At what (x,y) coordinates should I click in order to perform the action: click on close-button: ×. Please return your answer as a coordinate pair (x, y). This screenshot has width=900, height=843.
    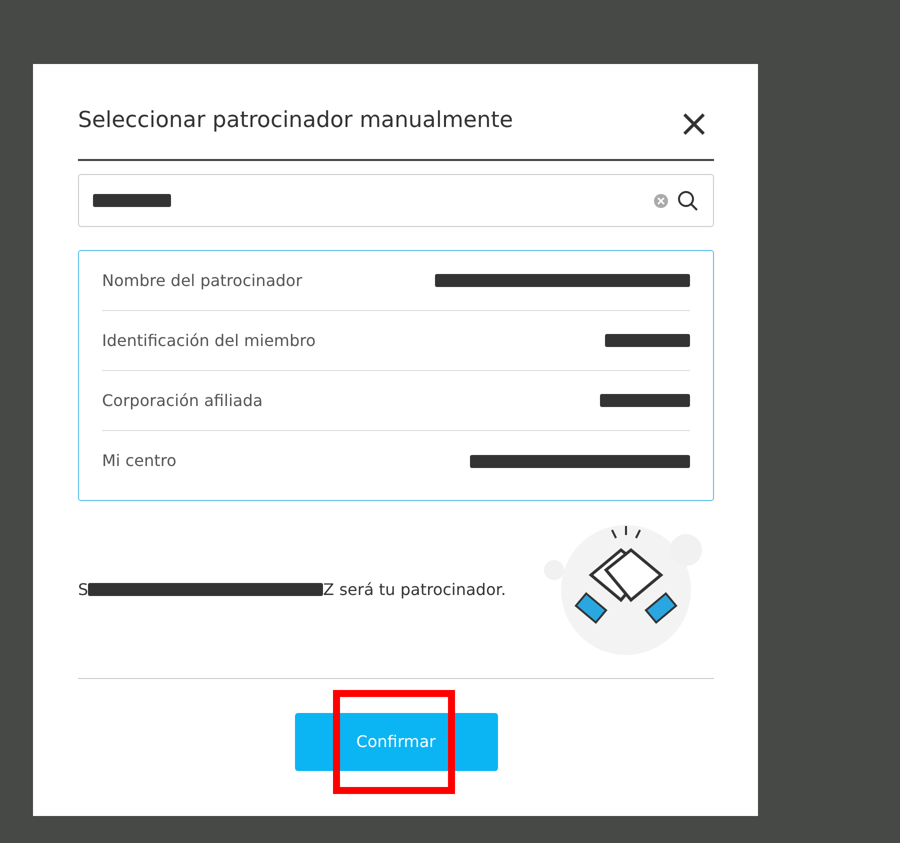
    Looking at the image, I should click on (694, 123).